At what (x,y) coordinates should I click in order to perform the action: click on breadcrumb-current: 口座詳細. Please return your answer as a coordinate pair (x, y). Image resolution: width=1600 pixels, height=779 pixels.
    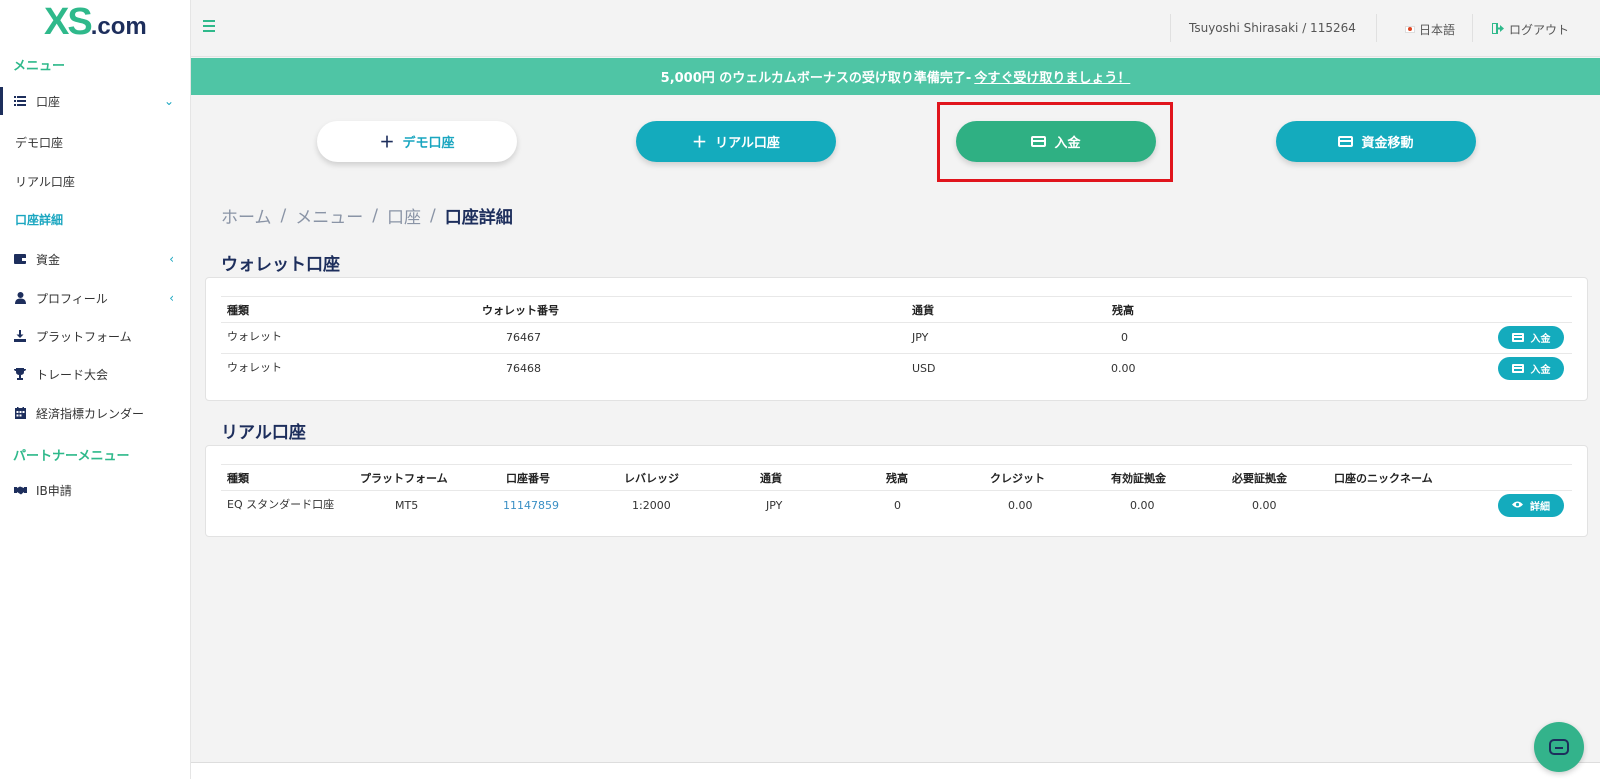
    Looking at the image, I should click on (478, 218).